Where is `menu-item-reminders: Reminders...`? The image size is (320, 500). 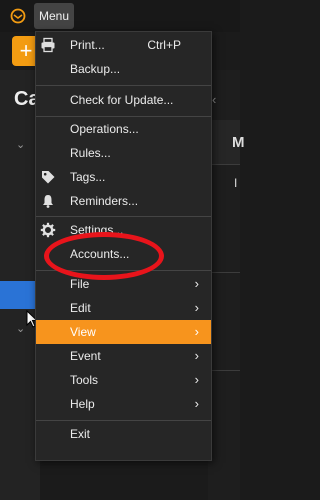 menu-item-reminders: Reminders... is located at coordinates (123, 201).